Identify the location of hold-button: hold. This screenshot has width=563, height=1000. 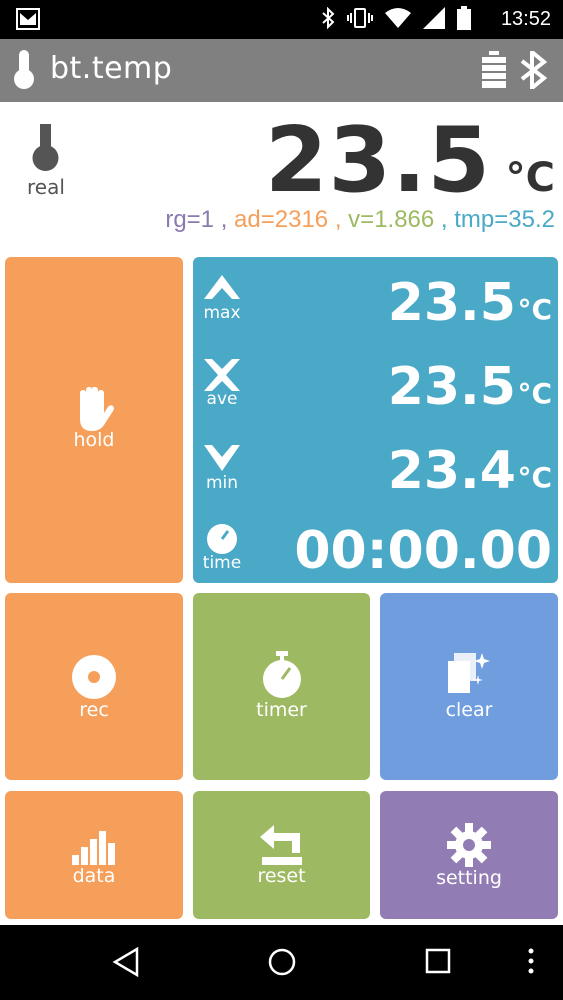
(94, 420).